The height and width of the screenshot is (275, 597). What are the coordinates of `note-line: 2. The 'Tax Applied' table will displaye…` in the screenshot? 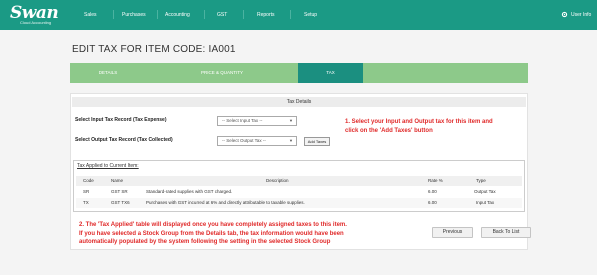 It's located at (213, 225).